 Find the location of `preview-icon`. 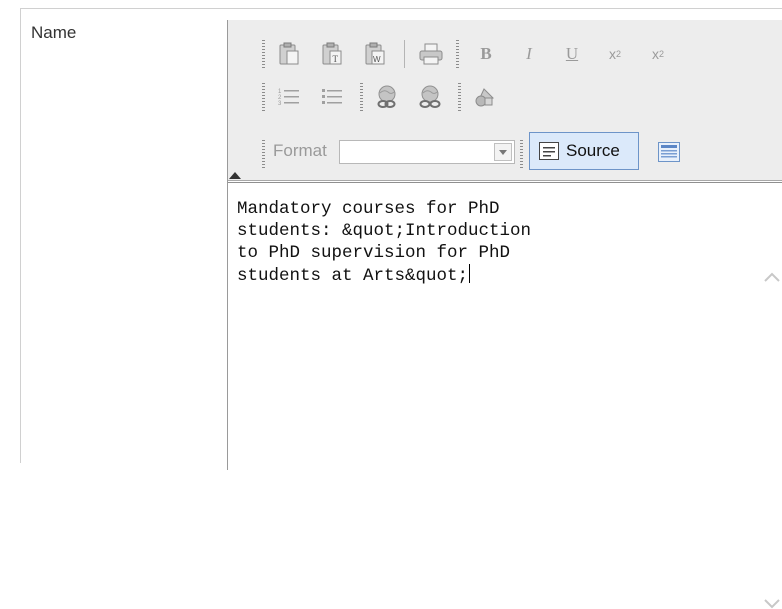

preview-icon is located at coordinates (669, 152).